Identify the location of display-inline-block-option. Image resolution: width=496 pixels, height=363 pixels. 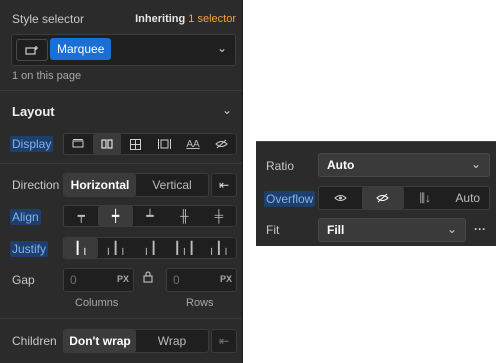
(164, 144).